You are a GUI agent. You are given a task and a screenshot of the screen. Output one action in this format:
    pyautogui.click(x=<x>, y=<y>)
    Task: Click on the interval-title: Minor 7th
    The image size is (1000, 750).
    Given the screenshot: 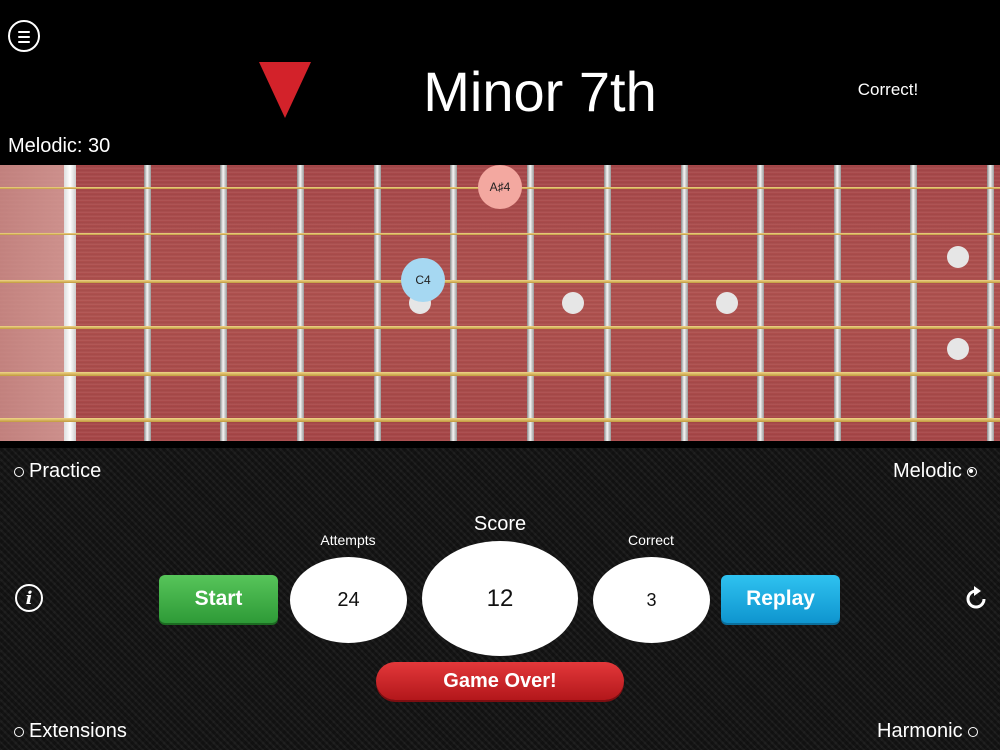 What is the action you would take?
    pyautogui.click(x=540, y=91)
    